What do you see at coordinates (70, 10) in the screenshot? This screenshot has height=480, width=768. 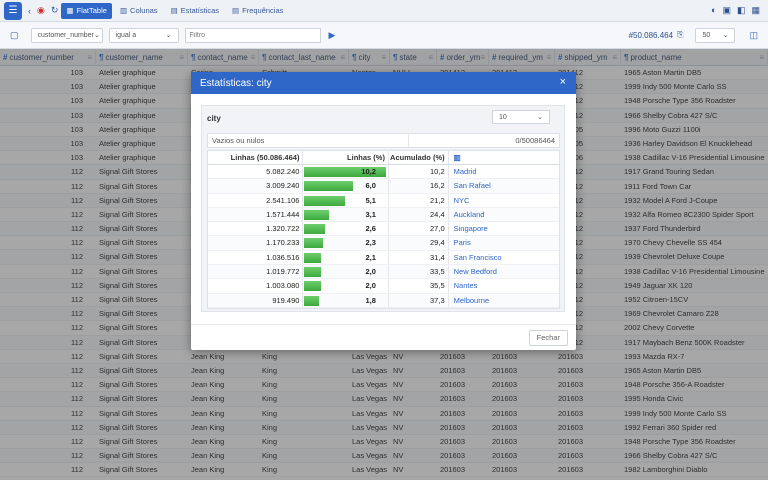 I see `table-icon: ▦` at bounding box center [70, 10].